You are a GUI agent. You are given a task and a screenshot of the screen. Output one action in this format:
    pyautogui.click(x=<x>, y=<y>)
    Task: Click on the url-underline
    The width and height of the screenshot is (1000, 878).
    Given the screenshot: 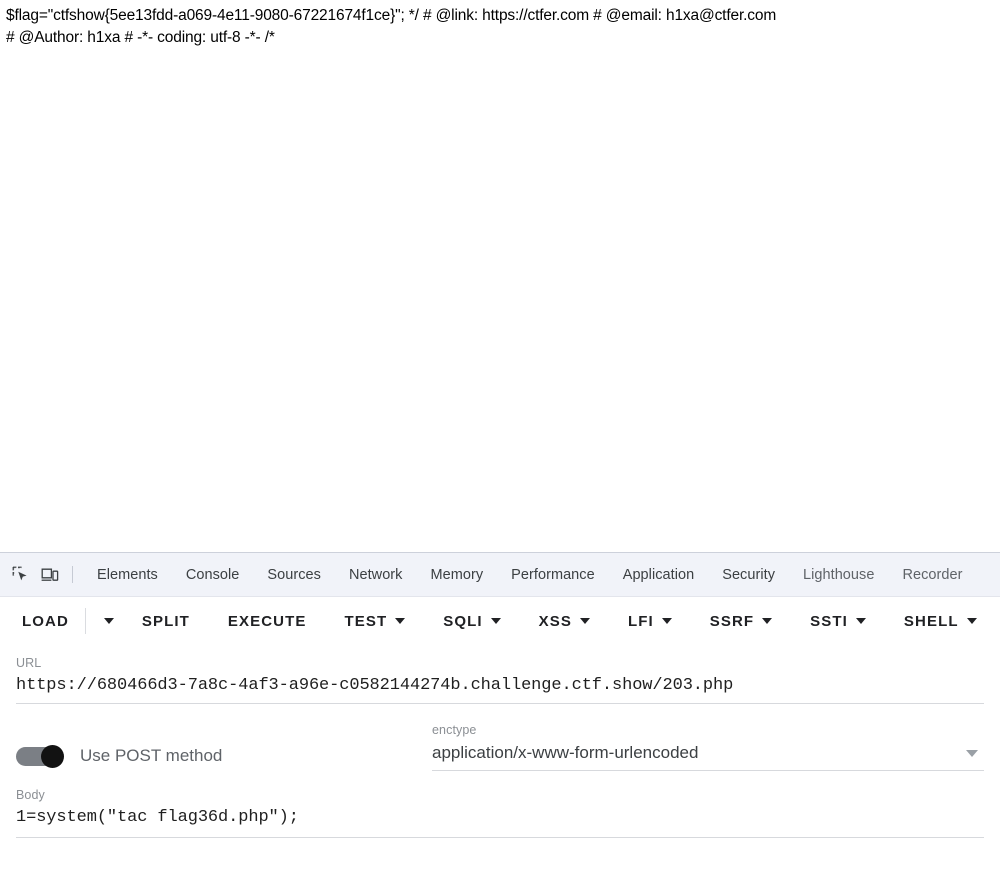 What is the action you would take?
    pyautogui.click(x=500, y=703)
    